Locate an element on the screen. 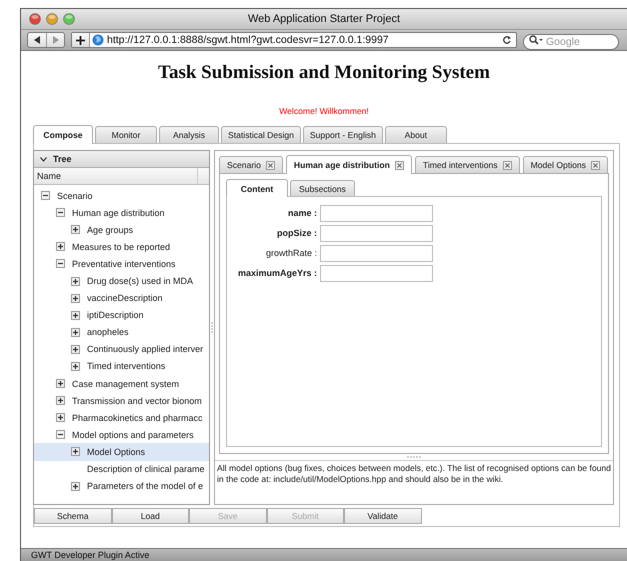  tab: Timed interventions is located at coordinates (467, 164).